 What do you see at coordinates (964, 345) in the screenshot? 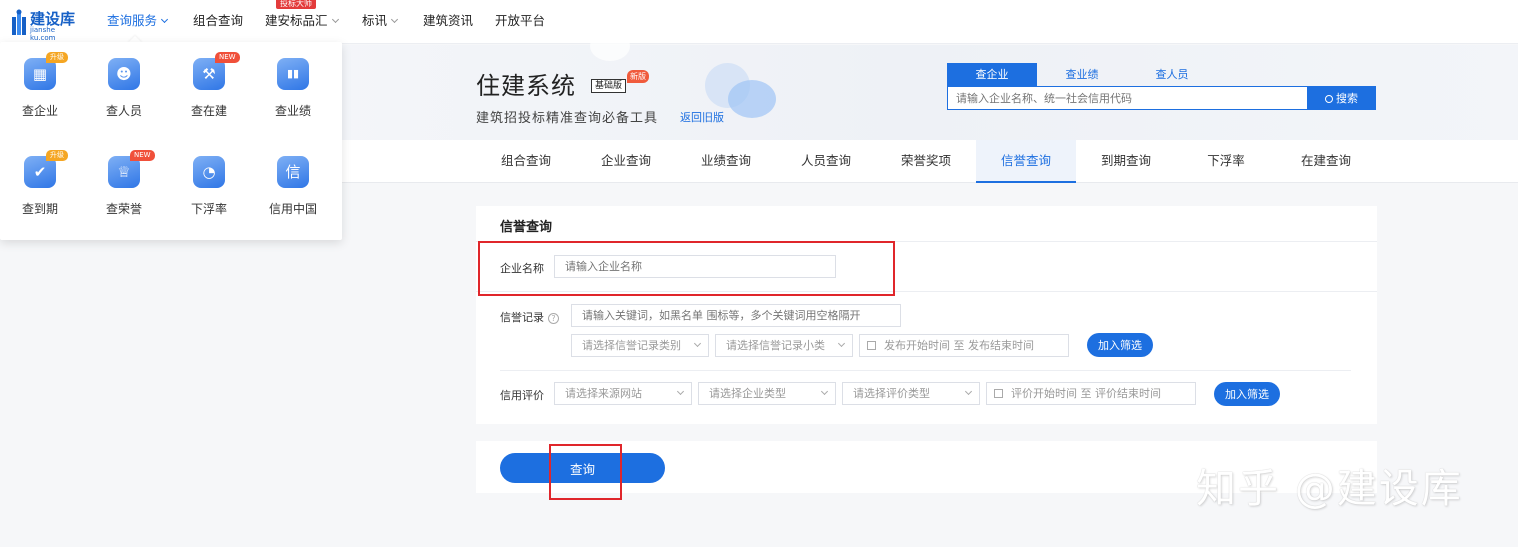
I see `publish-date-range: 发布开始时间 至 发布结束时间` at bounding box center [964, 345].